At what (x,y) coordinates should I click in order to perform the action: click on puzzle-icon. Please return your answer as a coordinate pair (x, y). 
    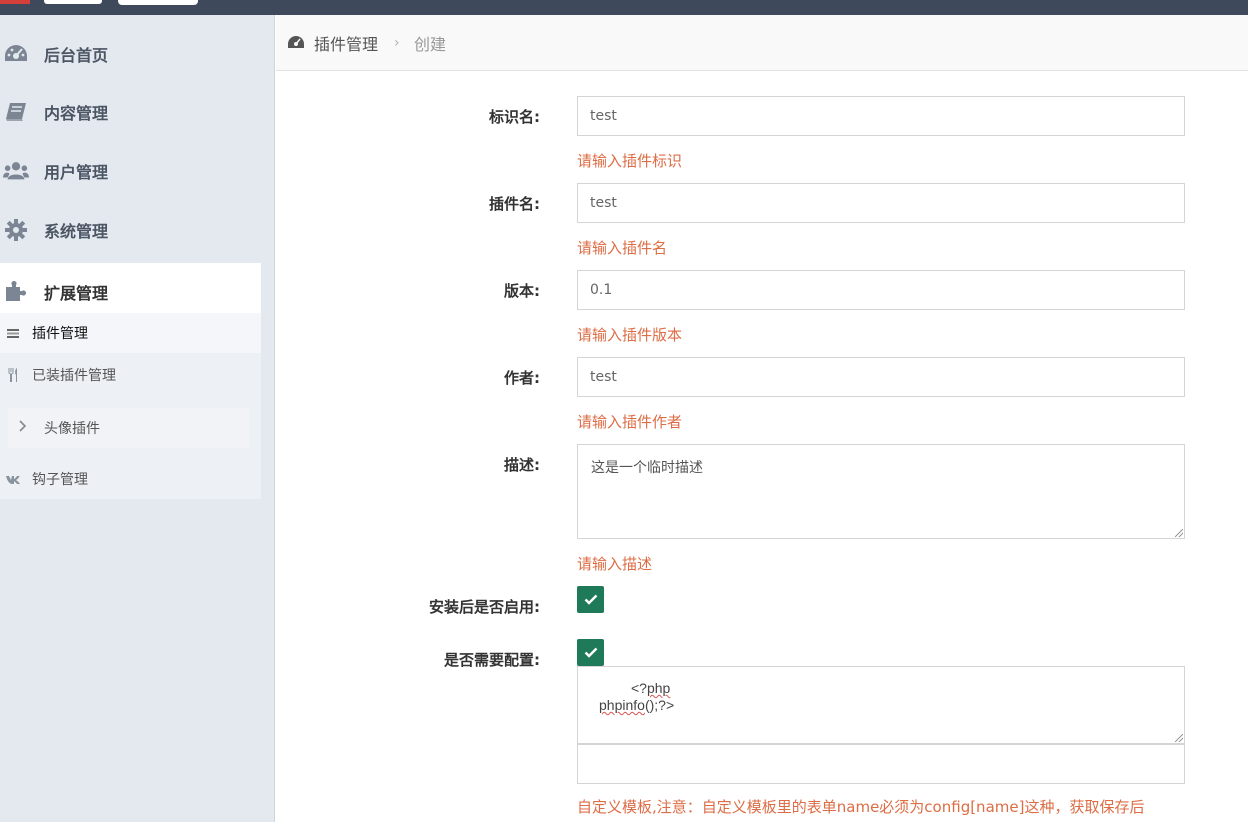
    Looking at the image, I should click on (16, 292).